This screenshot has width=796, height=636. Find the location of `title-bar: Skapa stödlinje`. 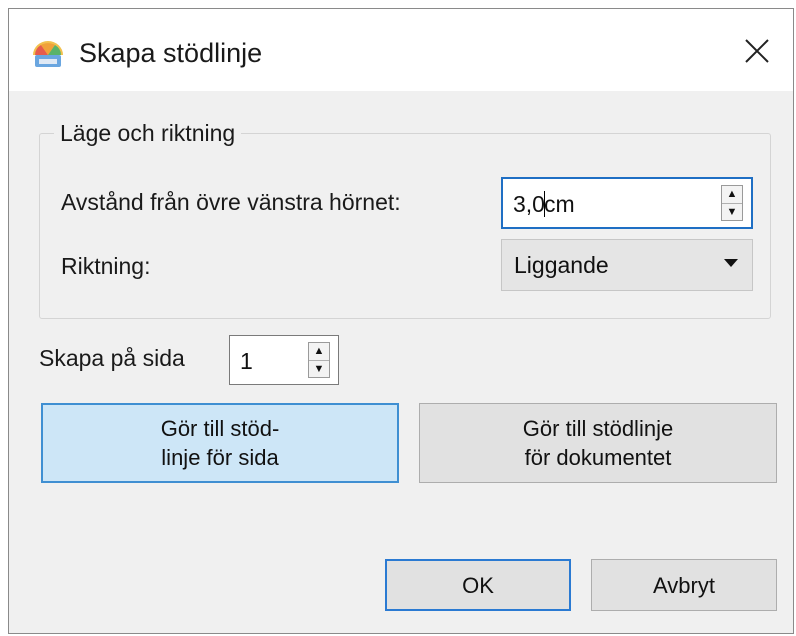

title-bar: Skapa stödlinje is located at coordinates (401, 50).